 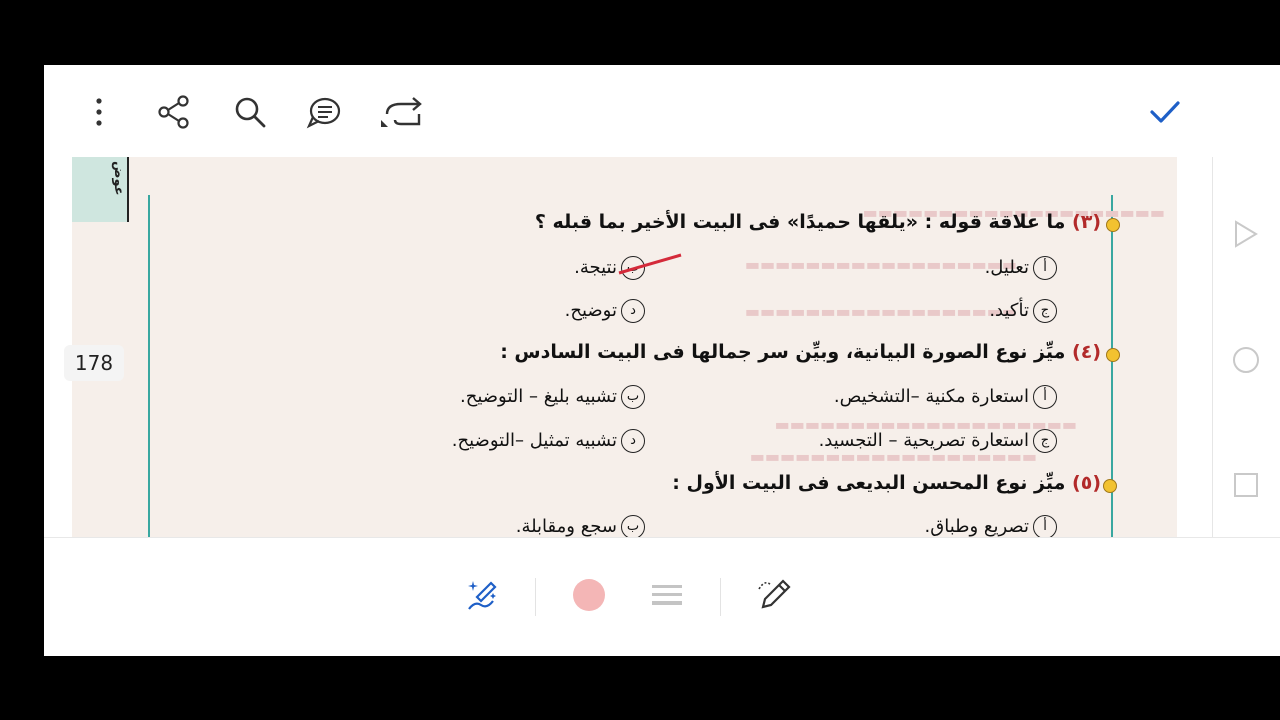 I want to click on color-swatch, so click(x=589, y=595).